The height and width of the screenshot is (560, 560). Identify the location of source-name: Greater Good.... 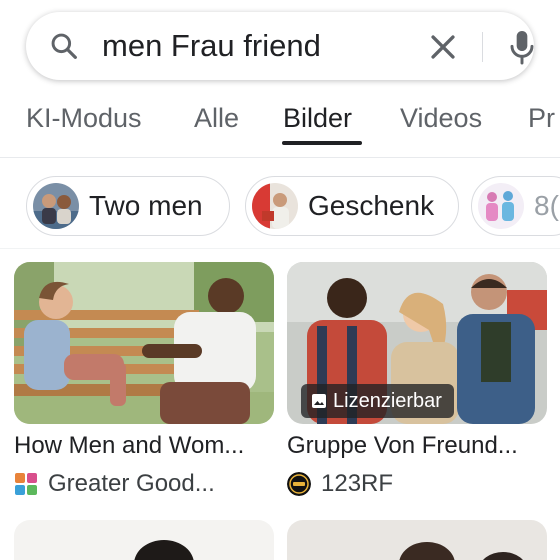
(131, 483).